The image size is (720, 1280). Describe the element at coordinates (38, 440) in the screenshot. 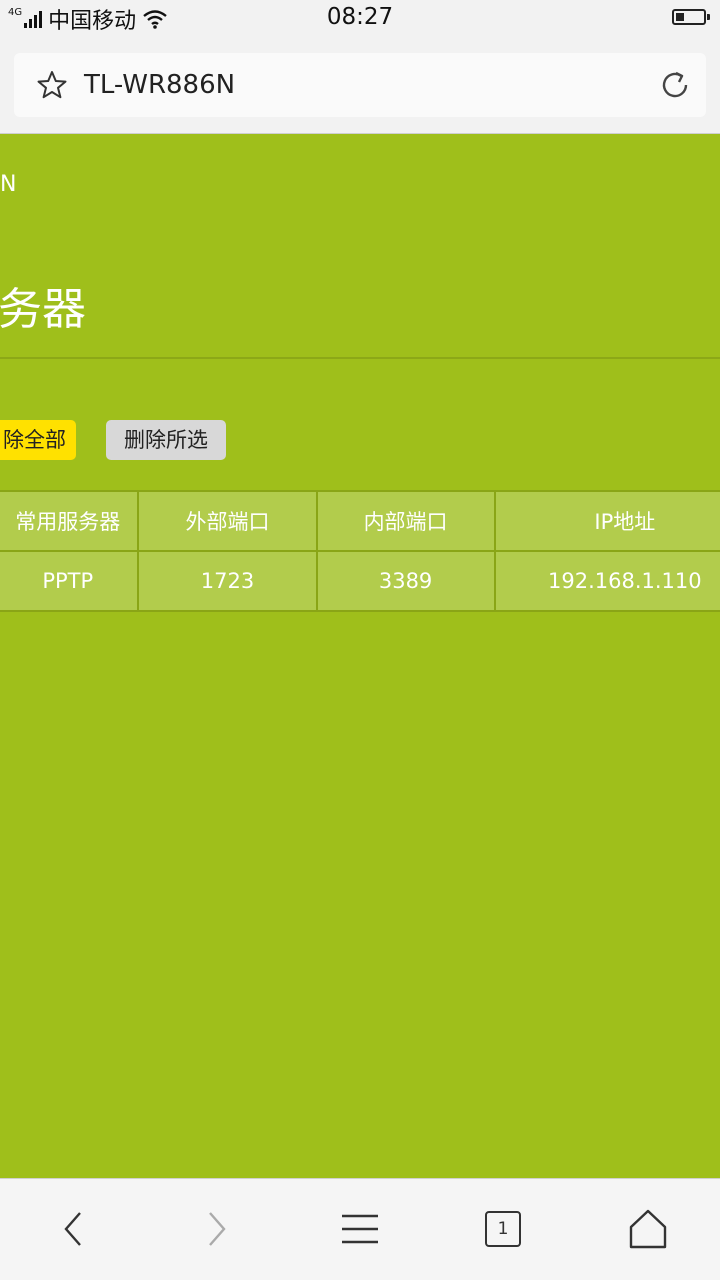

I see `delete-all-button: 除全部` at that location.